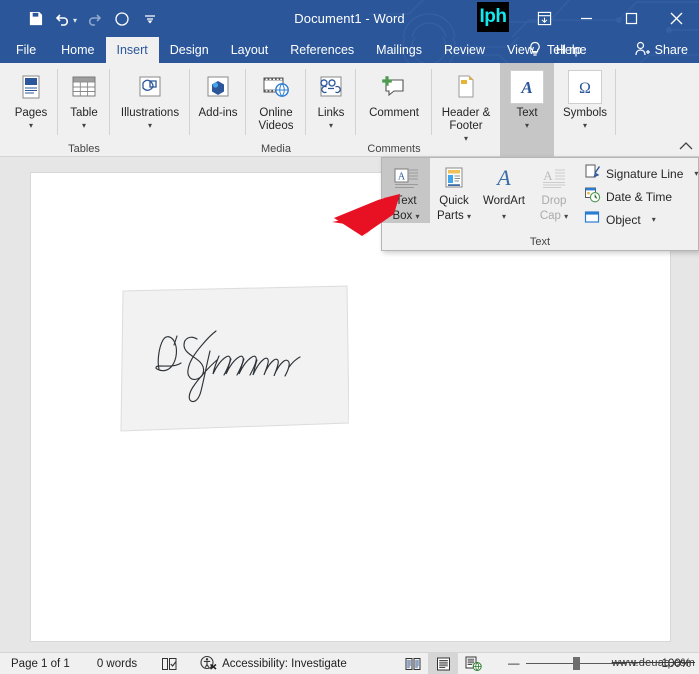  I want to click on ribbon-group-header-footer: Header & Footer ▾, so click(466, 110).